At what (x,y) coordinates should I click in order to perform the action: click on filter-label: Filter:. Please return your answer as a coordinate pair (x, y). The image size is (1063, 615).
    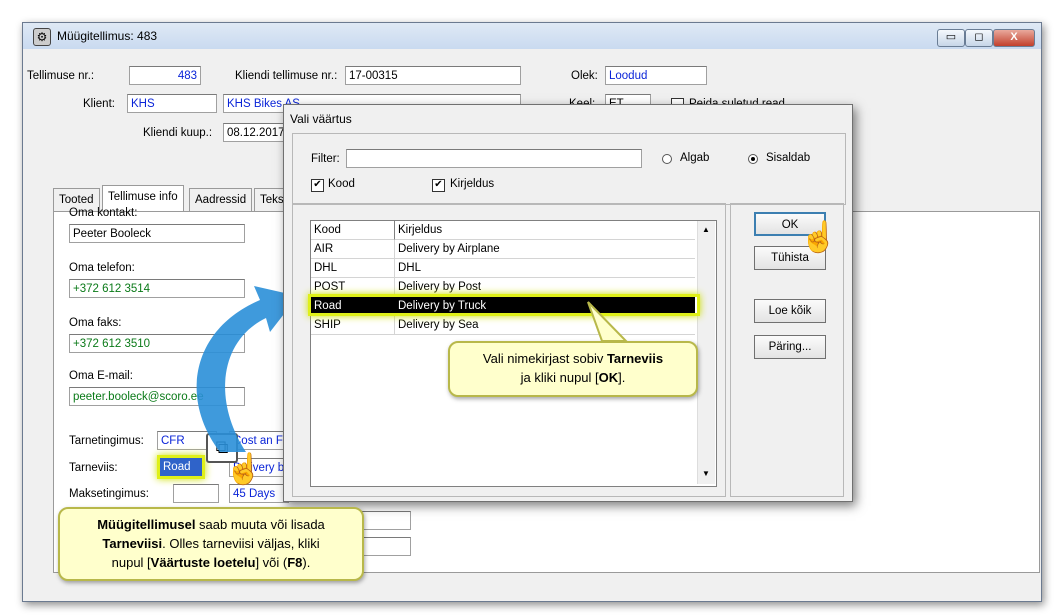
    Looking at the image, I should click on (325, 159).